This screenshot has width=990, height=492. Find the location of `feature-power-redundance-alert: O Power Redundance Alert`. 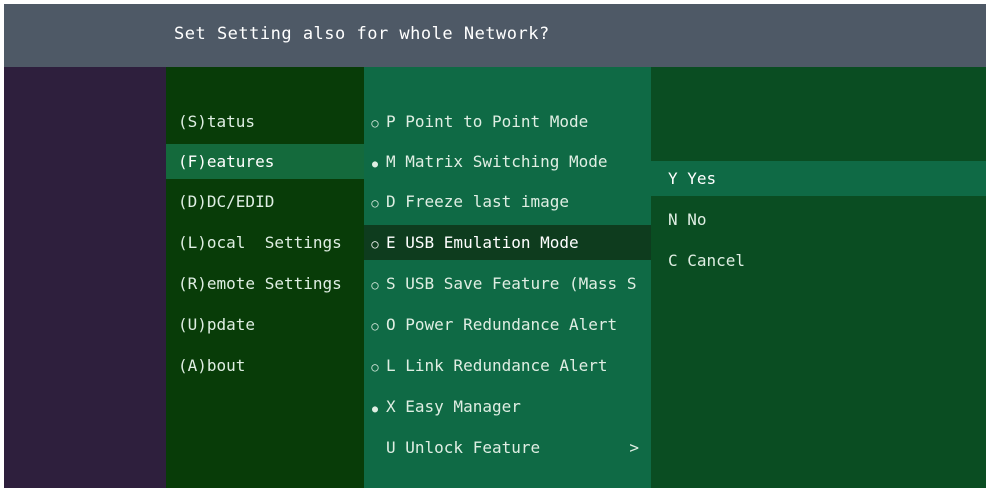

feature-power-redundance-alert: O Power Redundance Alert is located at coordinates (507, 324).